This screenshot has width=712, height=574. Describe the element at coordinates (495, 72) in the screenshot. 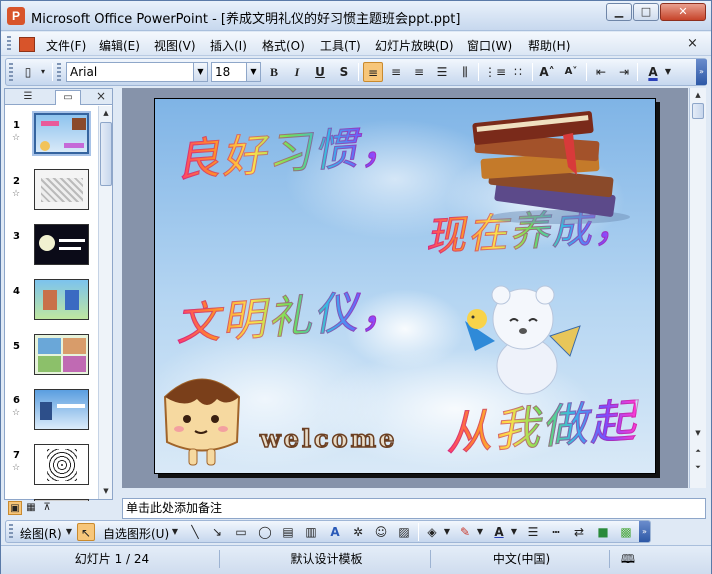

I see `numbering-button: ⋮≡` at that location.